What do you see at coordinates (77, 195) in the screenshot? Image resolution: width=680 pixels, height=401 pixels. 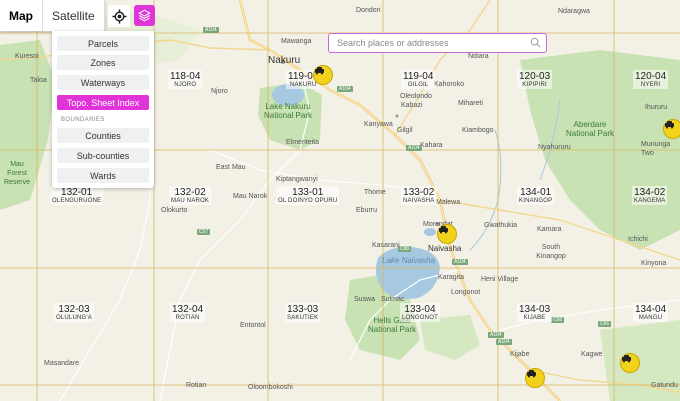 I see `sheet-label: 132-01 OLENGURUONE` at bounding box center [77, 195].